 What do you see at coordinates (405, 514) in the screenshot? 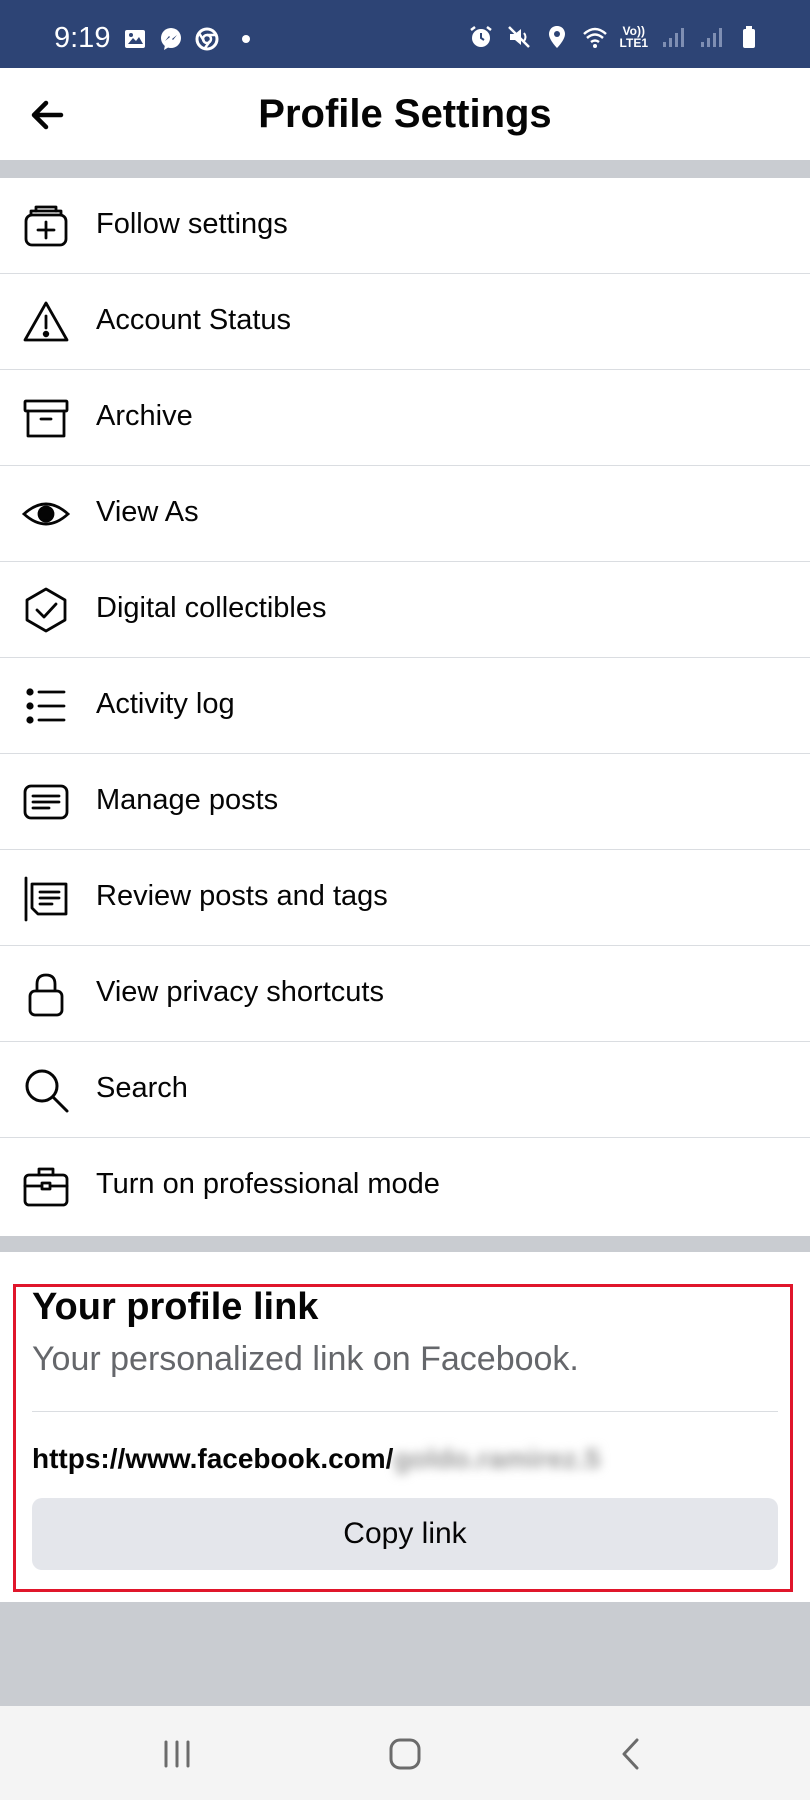
I see `menu-item-view-as: View As` at bounding box center [405, 514].